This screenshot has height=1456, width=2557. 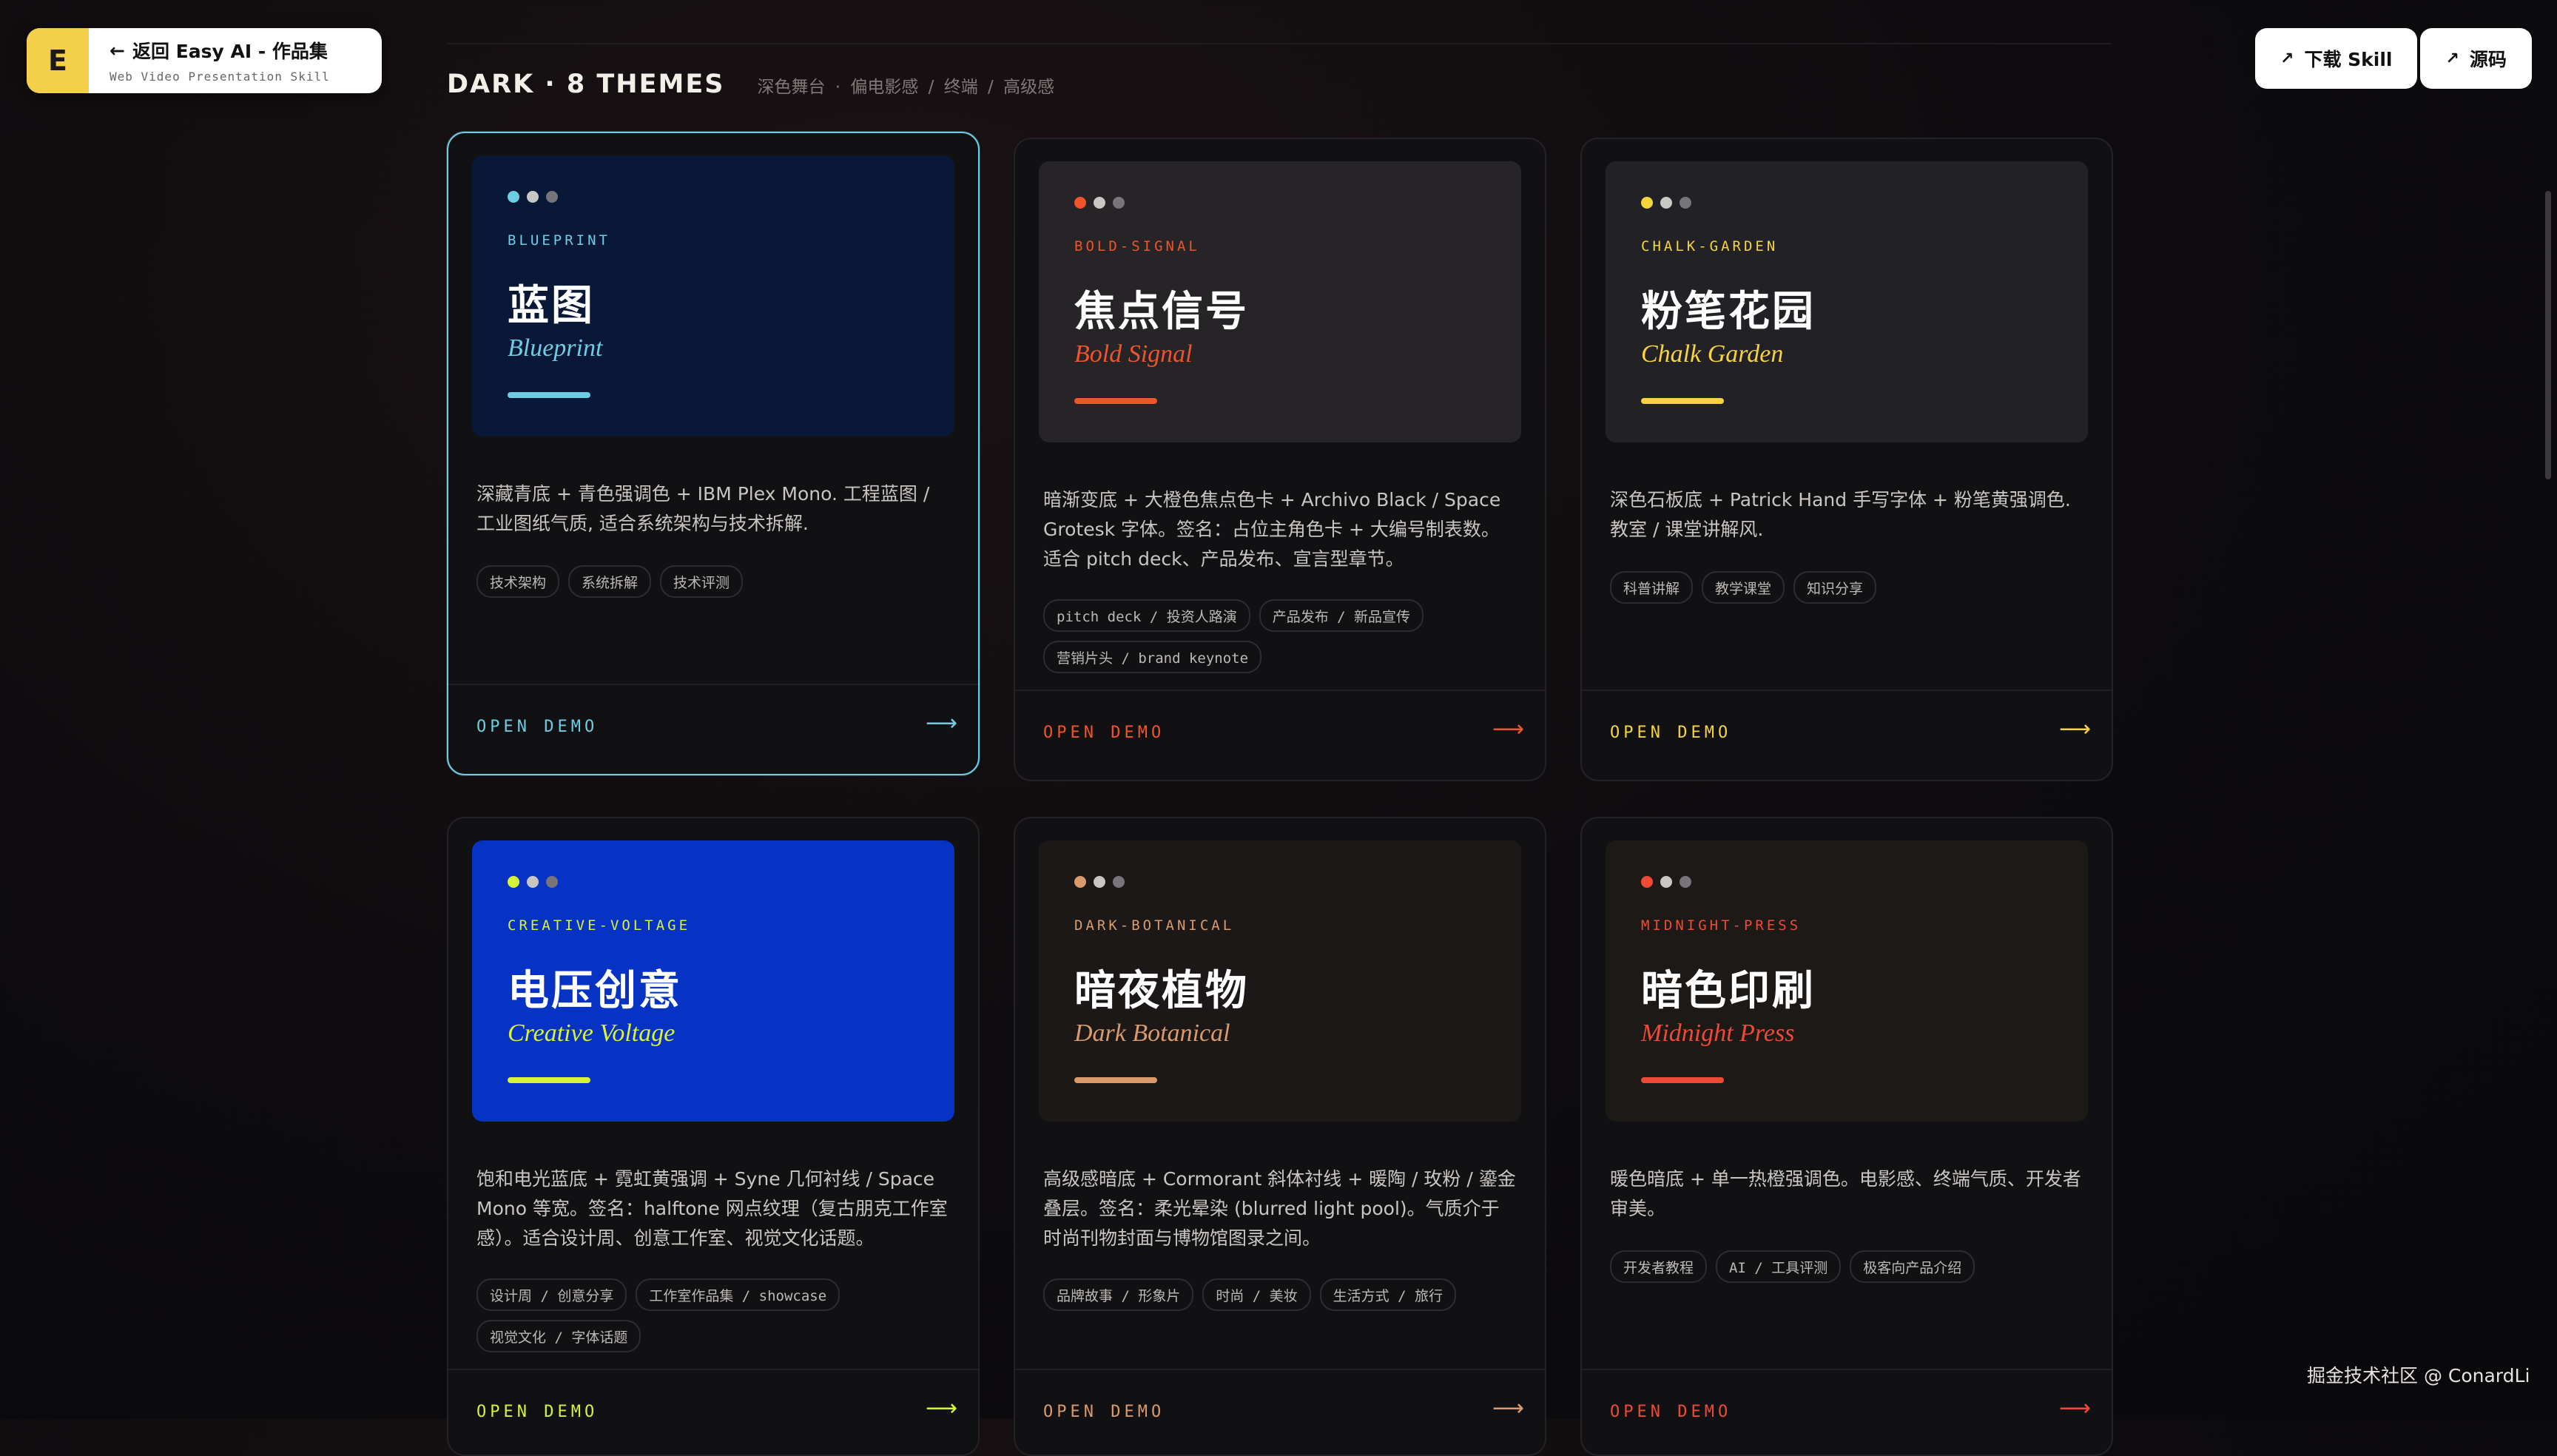 I want to click on source-code-button: ↗ 源码, so click(x=2476, y=58).